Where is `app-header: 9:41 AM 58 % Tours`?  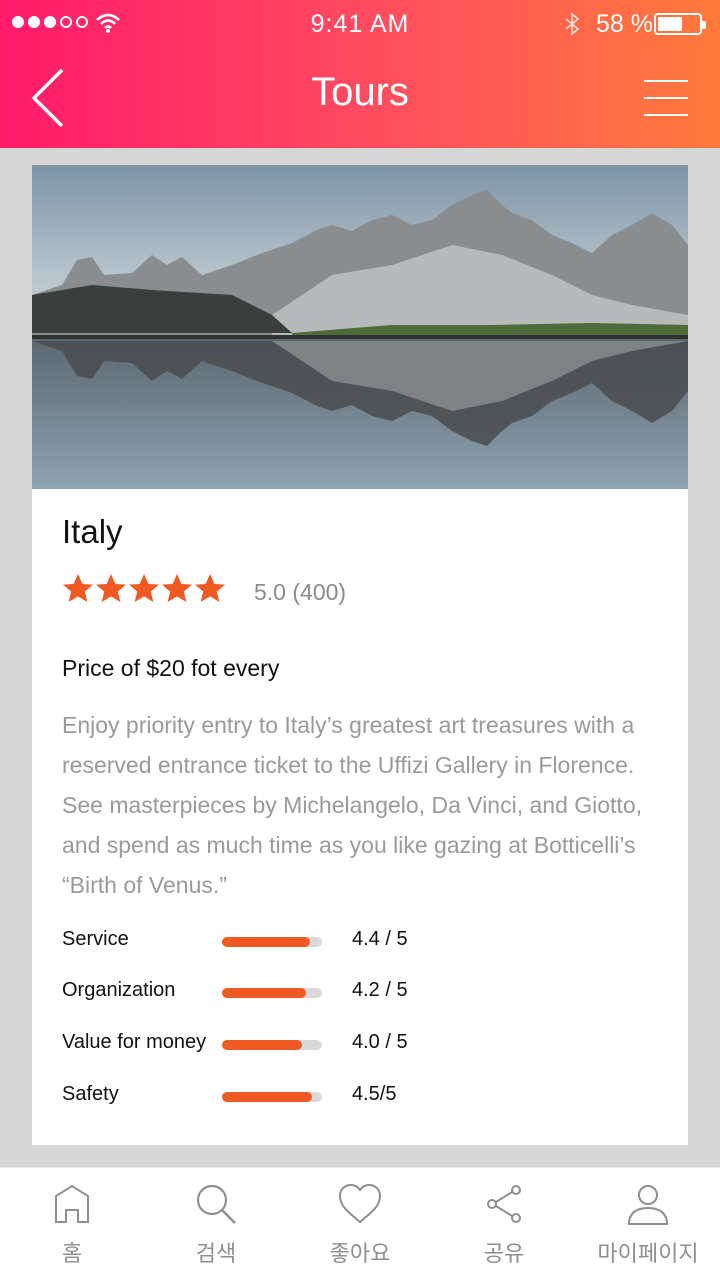
app-header: 9:41 AM 58 % Tours is located at coordinates (360, 74).